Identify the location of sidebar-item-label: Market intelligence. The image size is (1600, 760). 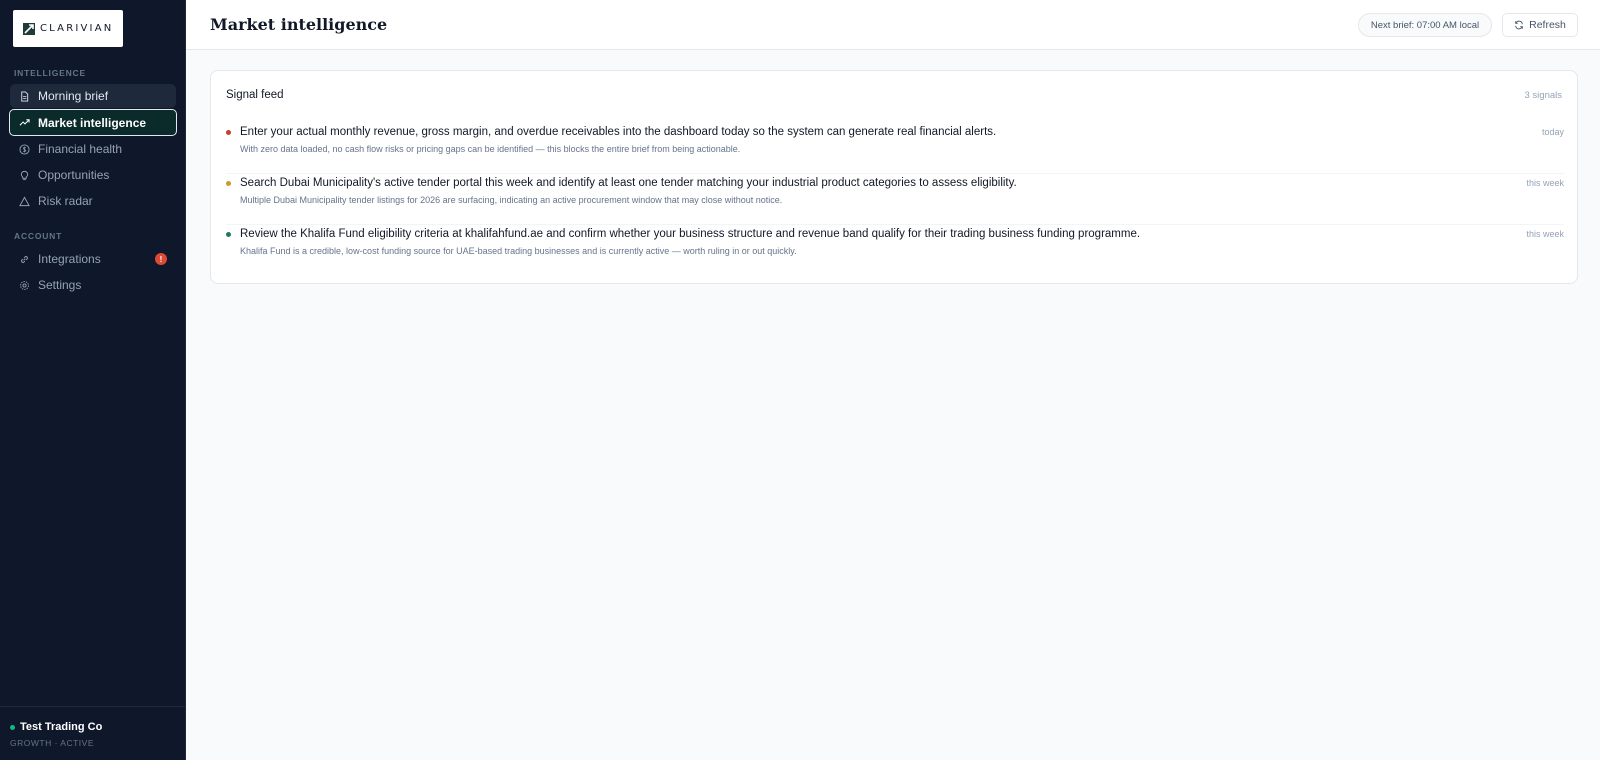
(92, 122).